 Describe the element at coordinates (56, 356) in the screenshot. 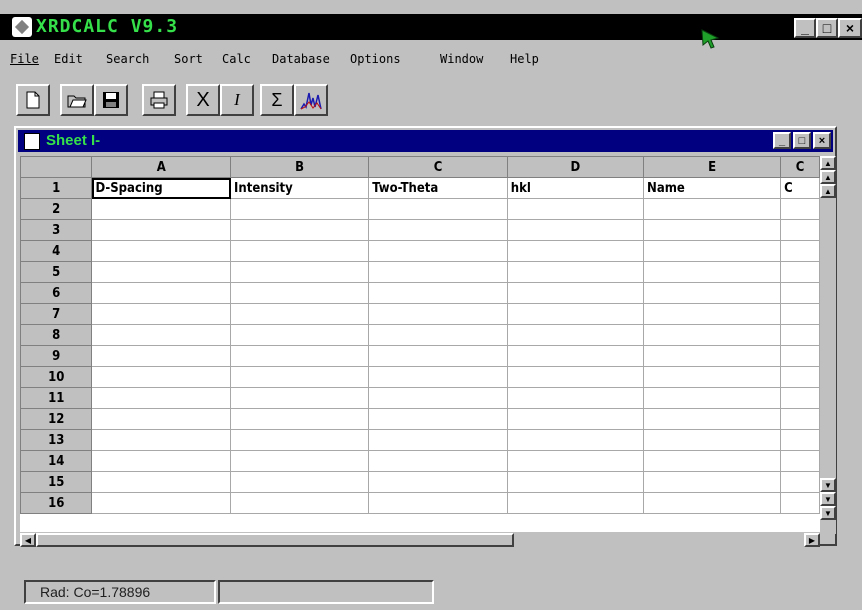

I see `row-header: 9` at that location.